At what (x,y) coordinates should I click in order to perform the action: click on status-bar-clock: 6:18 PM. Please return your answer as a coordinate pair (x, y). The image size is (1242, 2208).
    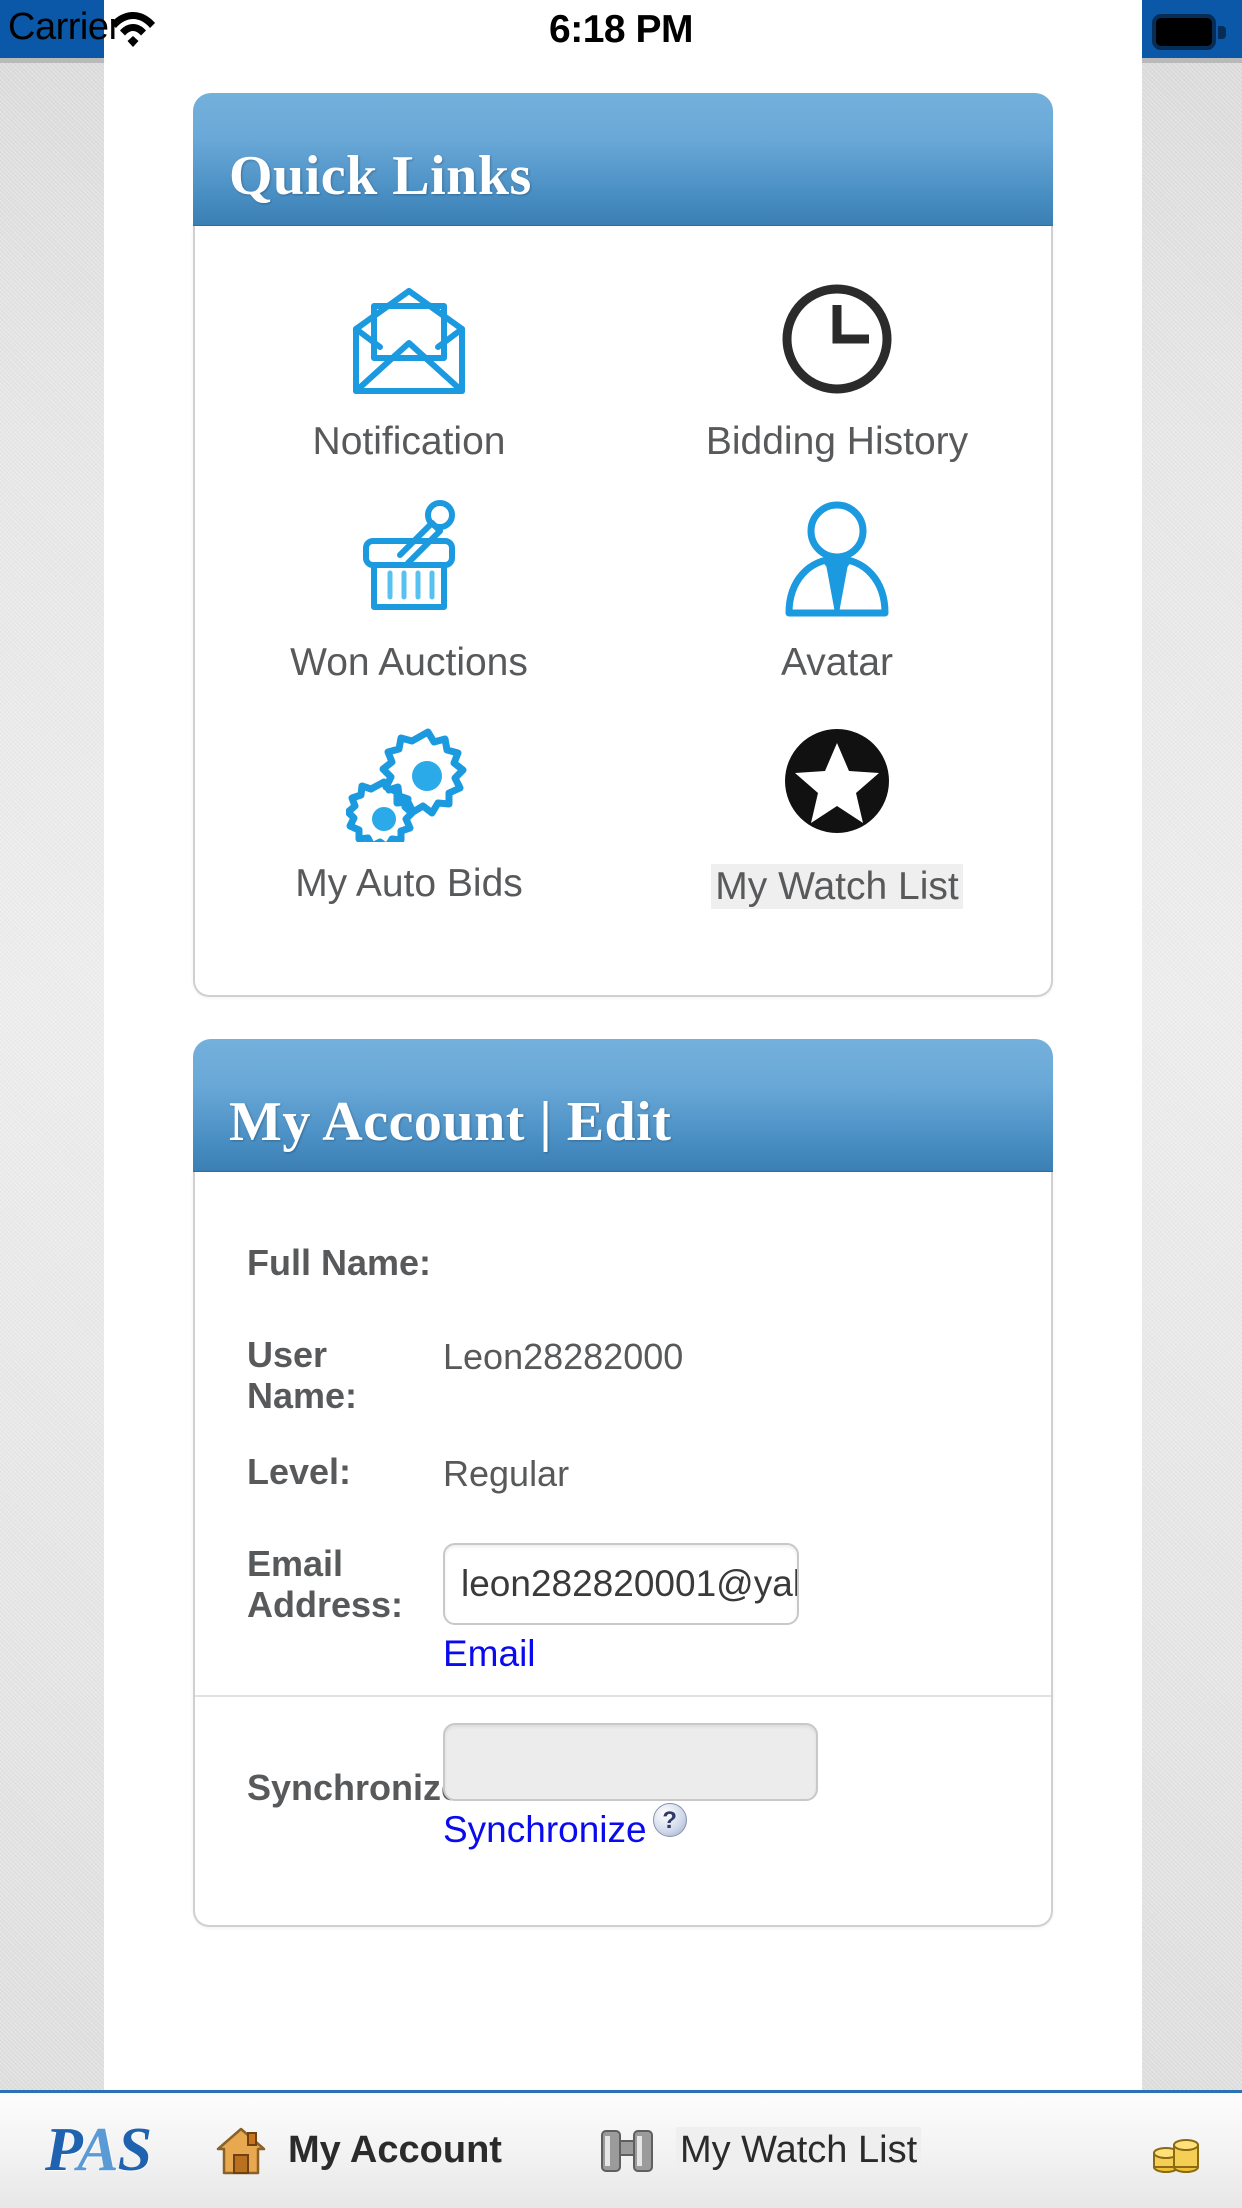
    Looking at the image, I should click on (621, 29).